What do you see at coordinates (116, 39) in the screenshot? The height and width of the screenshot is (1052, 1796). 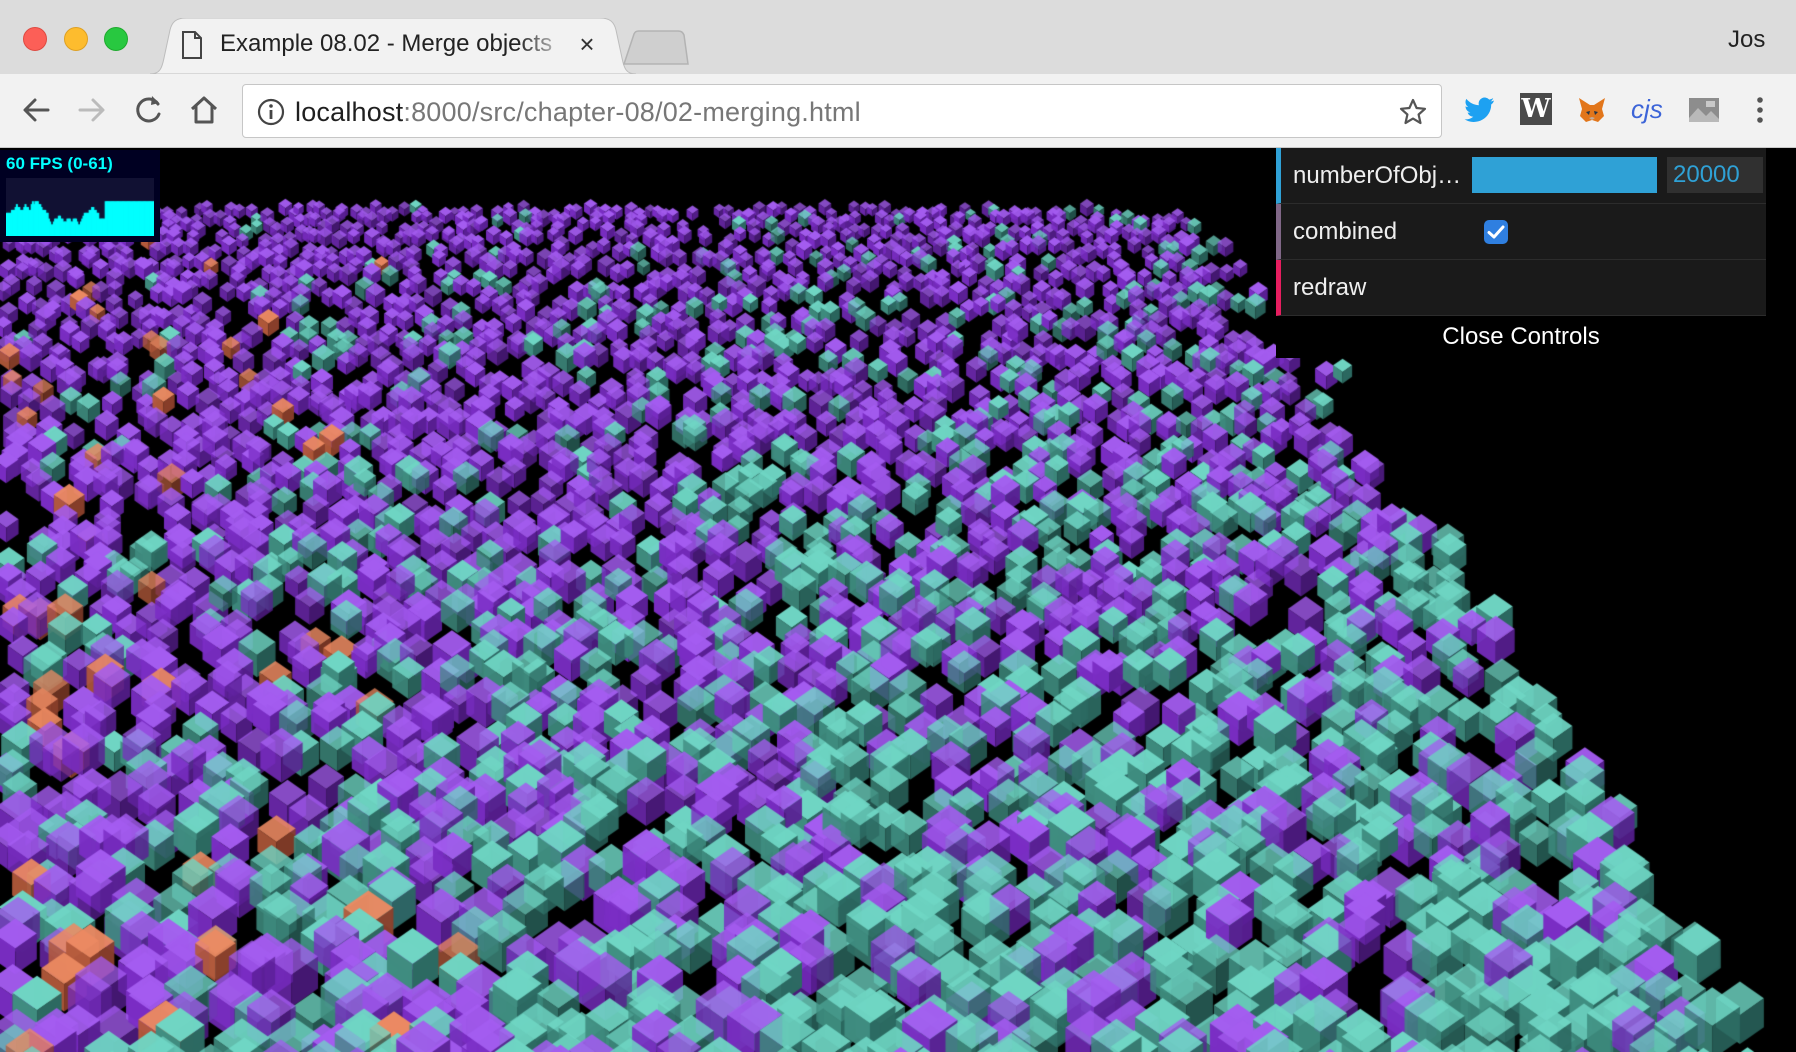 I see `maximize-window-button` at bounding box center [116, 39].